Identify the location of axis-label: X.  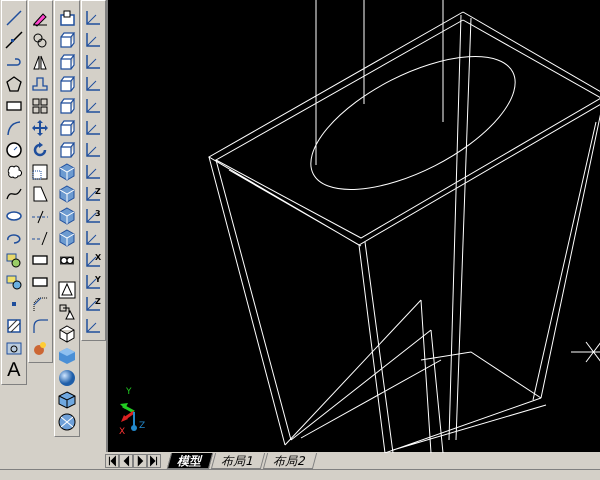
(98, 257).